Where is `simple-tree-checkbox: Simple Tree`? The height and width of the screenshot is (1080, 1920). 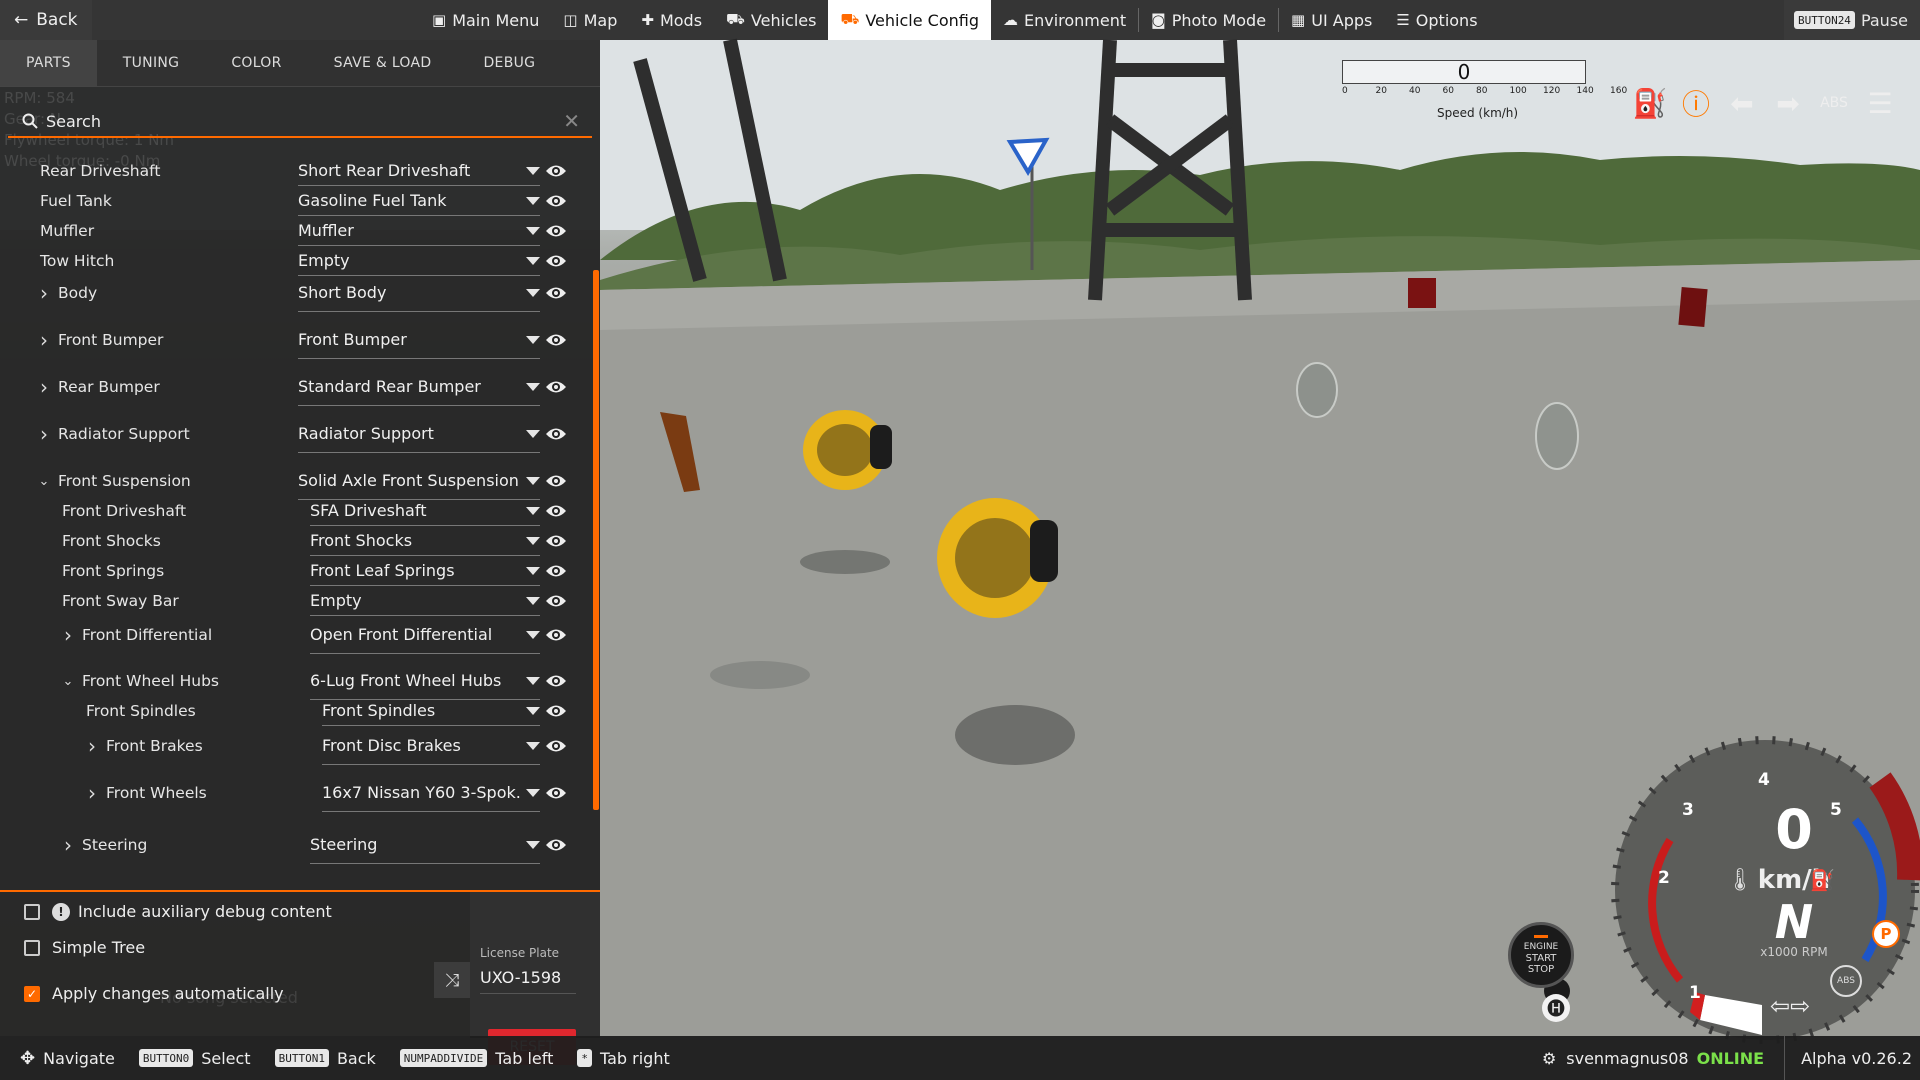
simple-tree-checkbox: Simple Tree is located at coordinates (84, 947).